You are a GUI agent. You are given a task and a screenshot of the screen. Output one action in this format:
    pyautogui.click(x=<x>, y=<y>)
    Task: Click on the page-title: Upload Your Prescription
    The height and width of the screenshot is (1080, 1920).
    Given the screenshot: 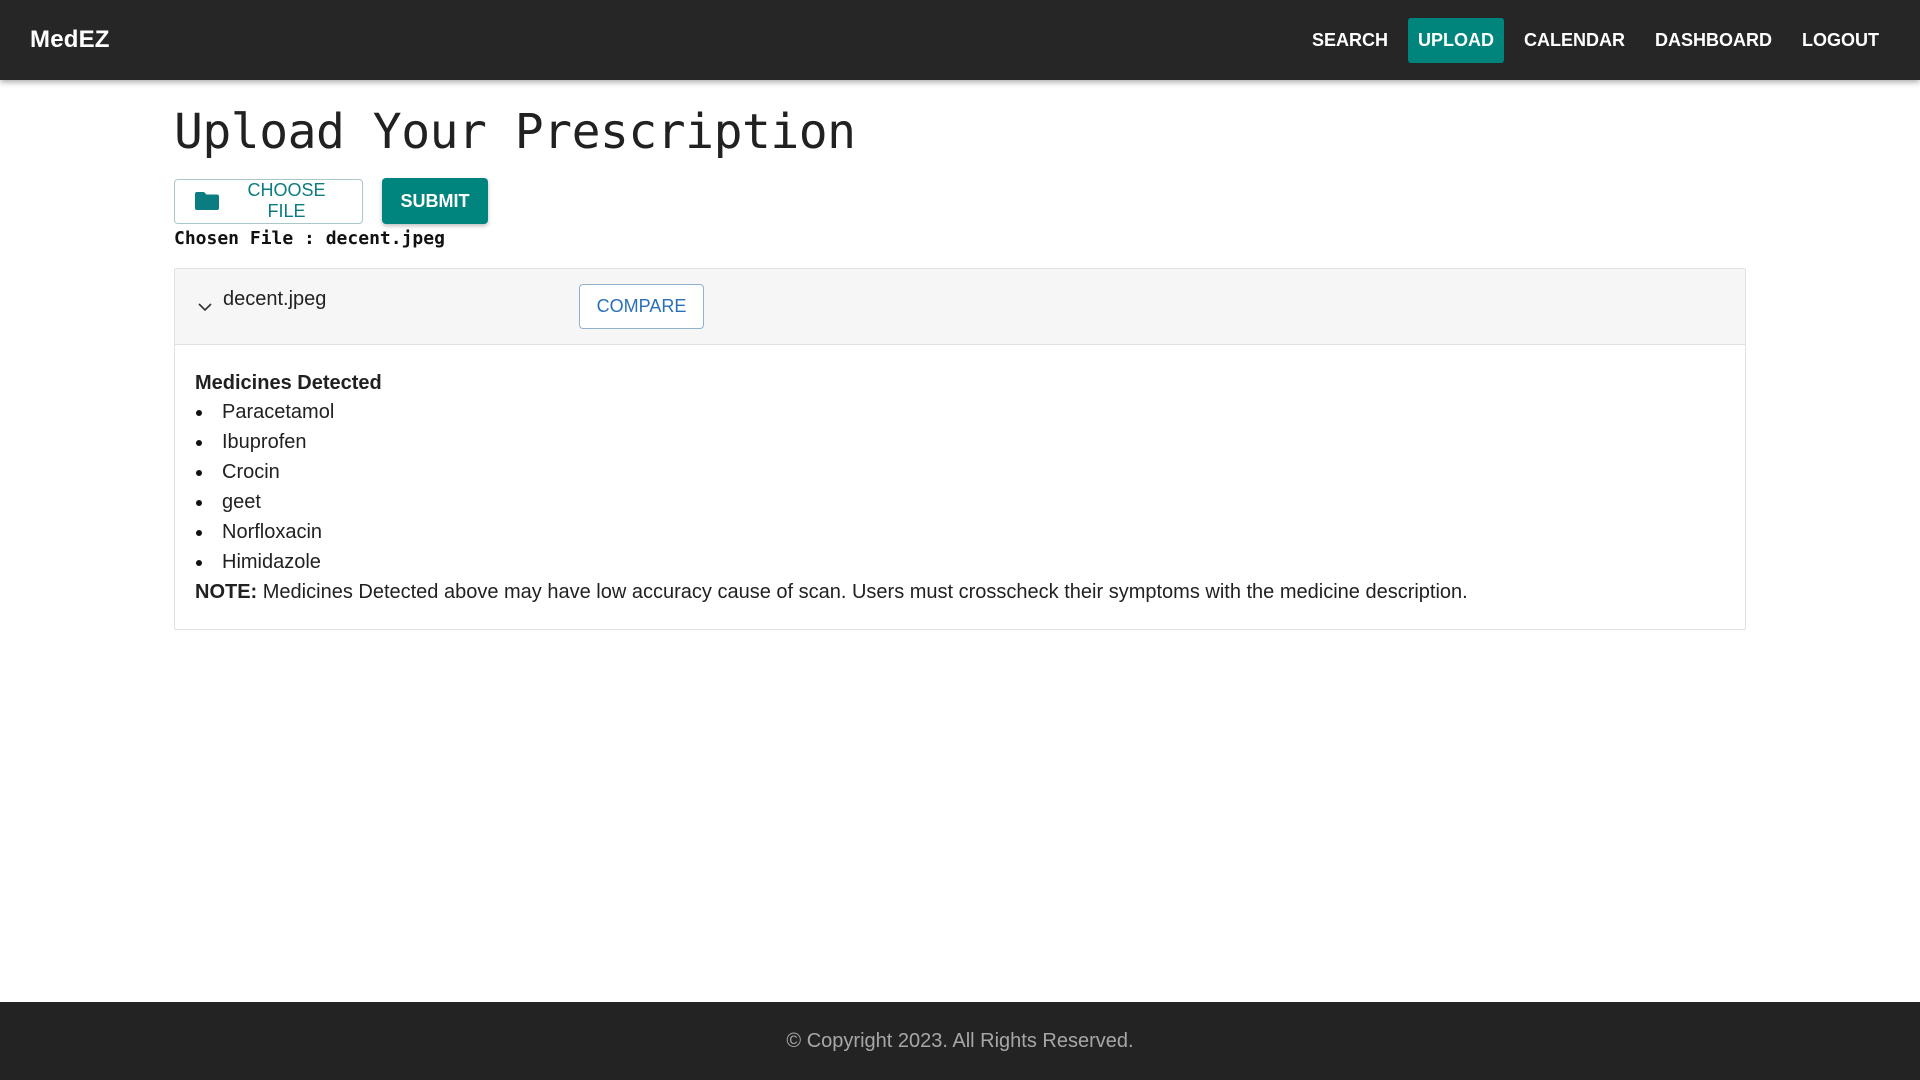 What is the action you would take?
    pyautogui.click(x=515, y=132)
    